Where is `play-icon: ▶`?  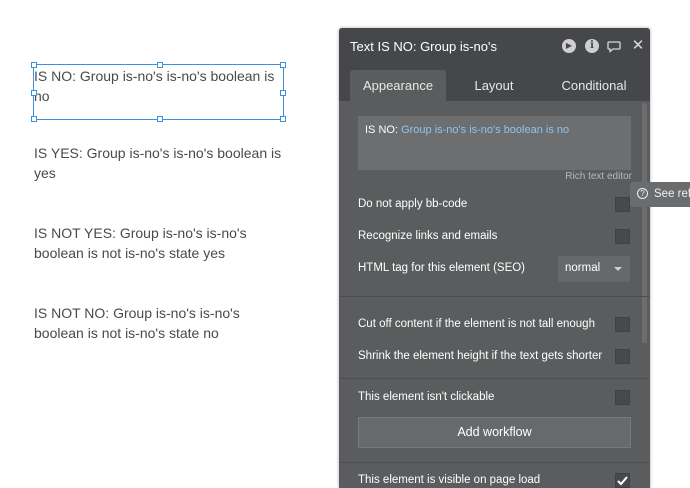 play-icon: ▶ is located at coordinates (569, 46).